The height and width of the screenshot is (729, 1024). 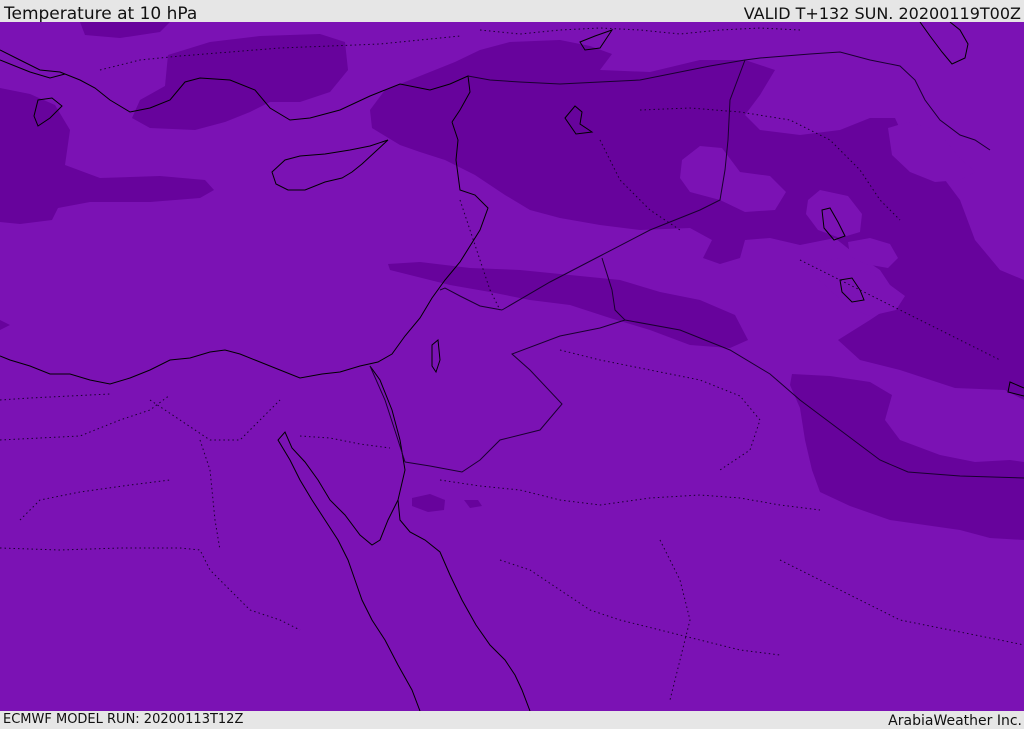 I want to click on map-title: Temperature at 10 hPa, so click(x=101, y=14).